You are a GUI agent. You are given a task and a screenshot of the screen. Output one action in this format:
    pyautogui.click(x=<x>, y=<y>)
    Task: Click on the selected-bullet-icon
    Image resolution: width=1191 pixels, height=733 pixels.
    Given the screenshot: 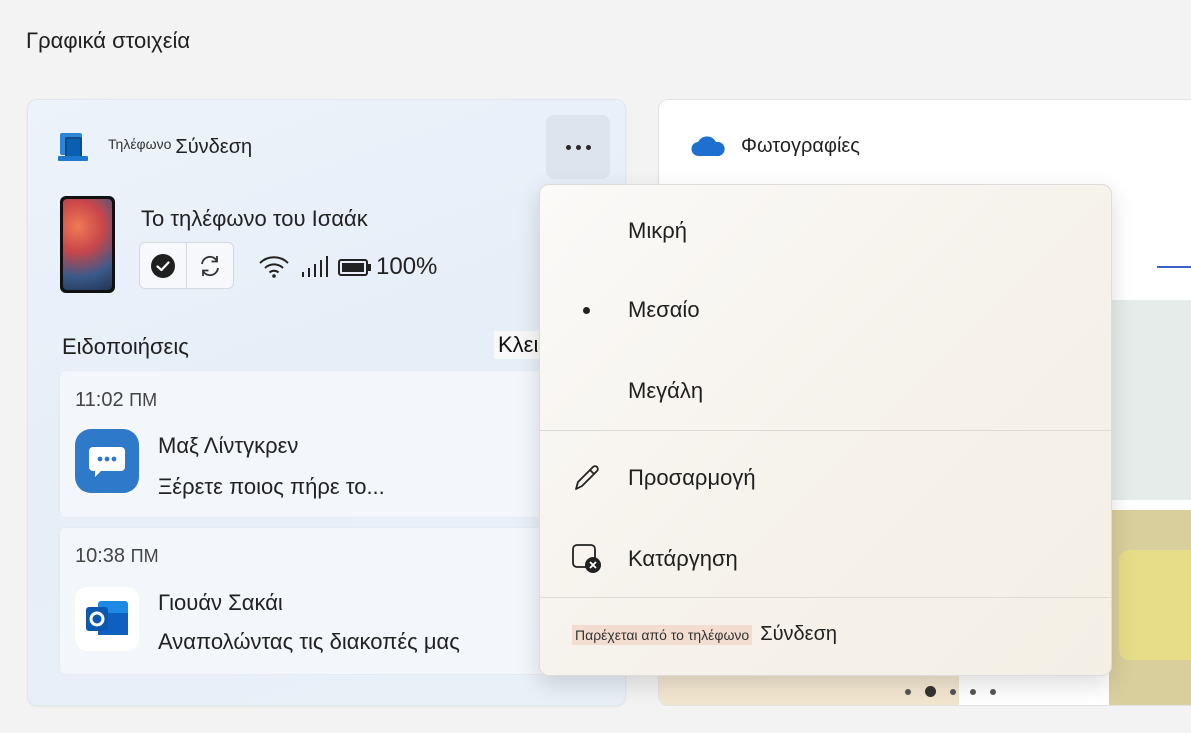 What is the action you would take?
    pyautogui.click(x=586, y=310)
    